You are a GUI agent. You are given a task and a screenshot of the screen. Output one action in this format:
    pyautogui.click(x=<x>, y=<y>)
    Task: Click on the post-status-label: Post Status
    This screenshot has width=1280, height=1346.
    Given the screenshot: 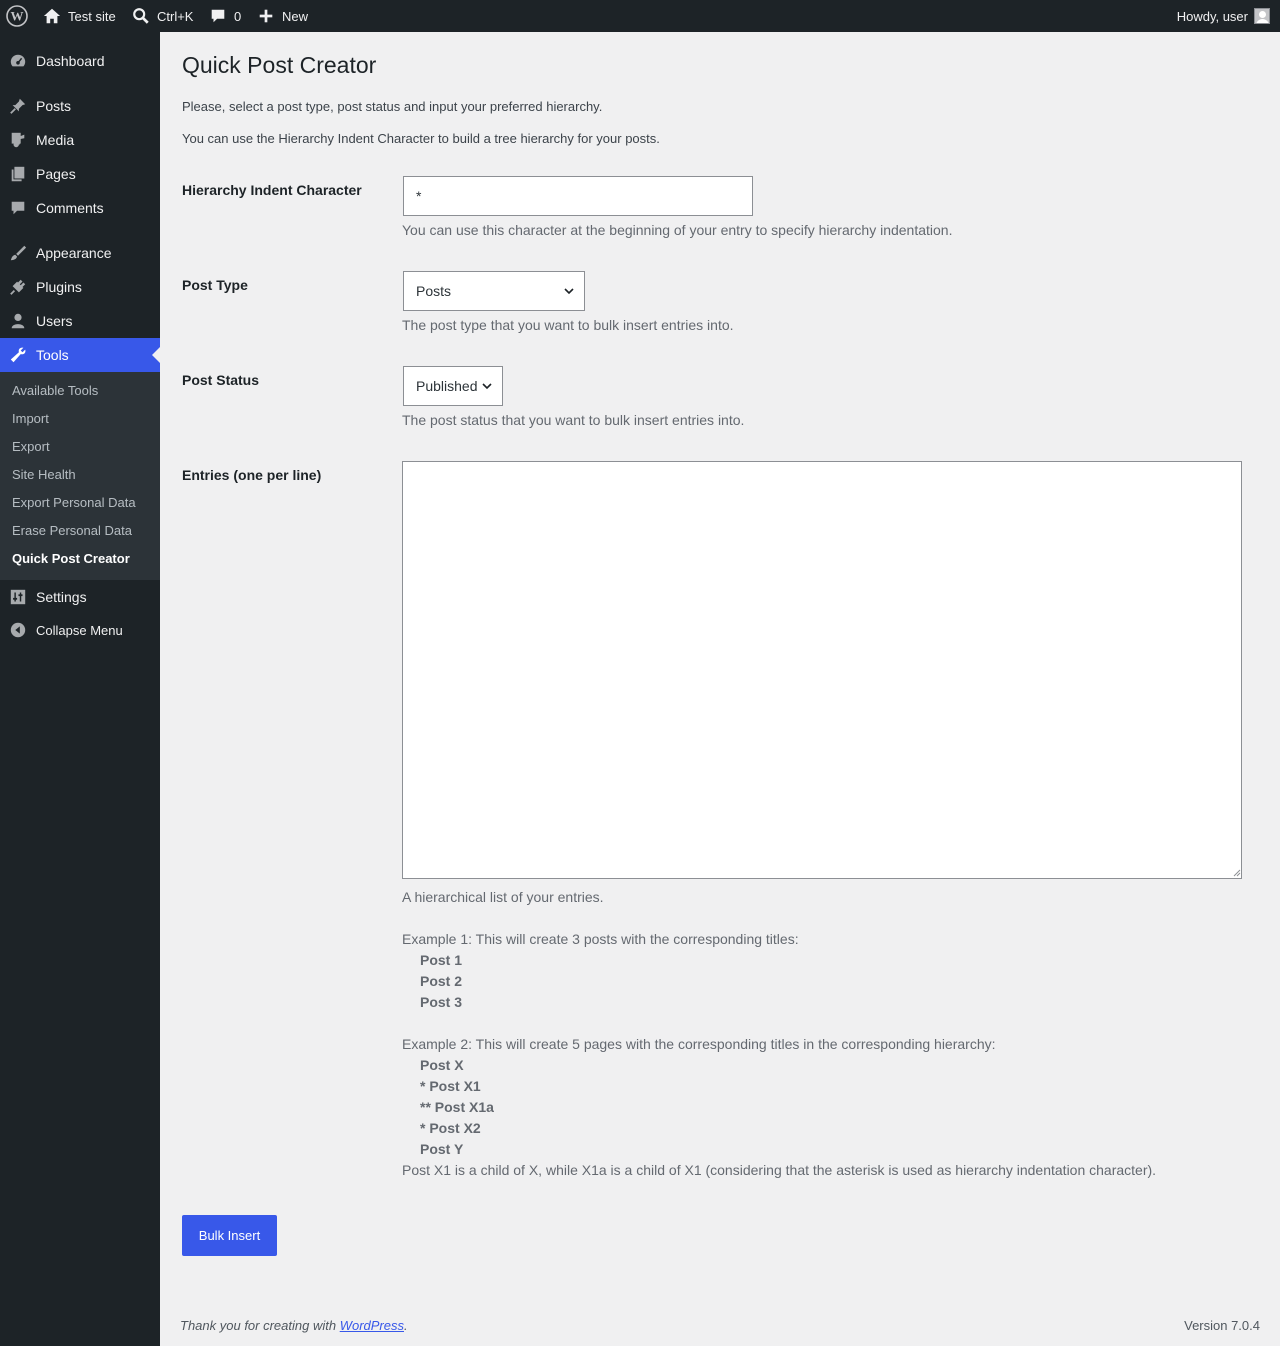 What is the action you would take?
    pyautogui.click(x=221, y=380)
    